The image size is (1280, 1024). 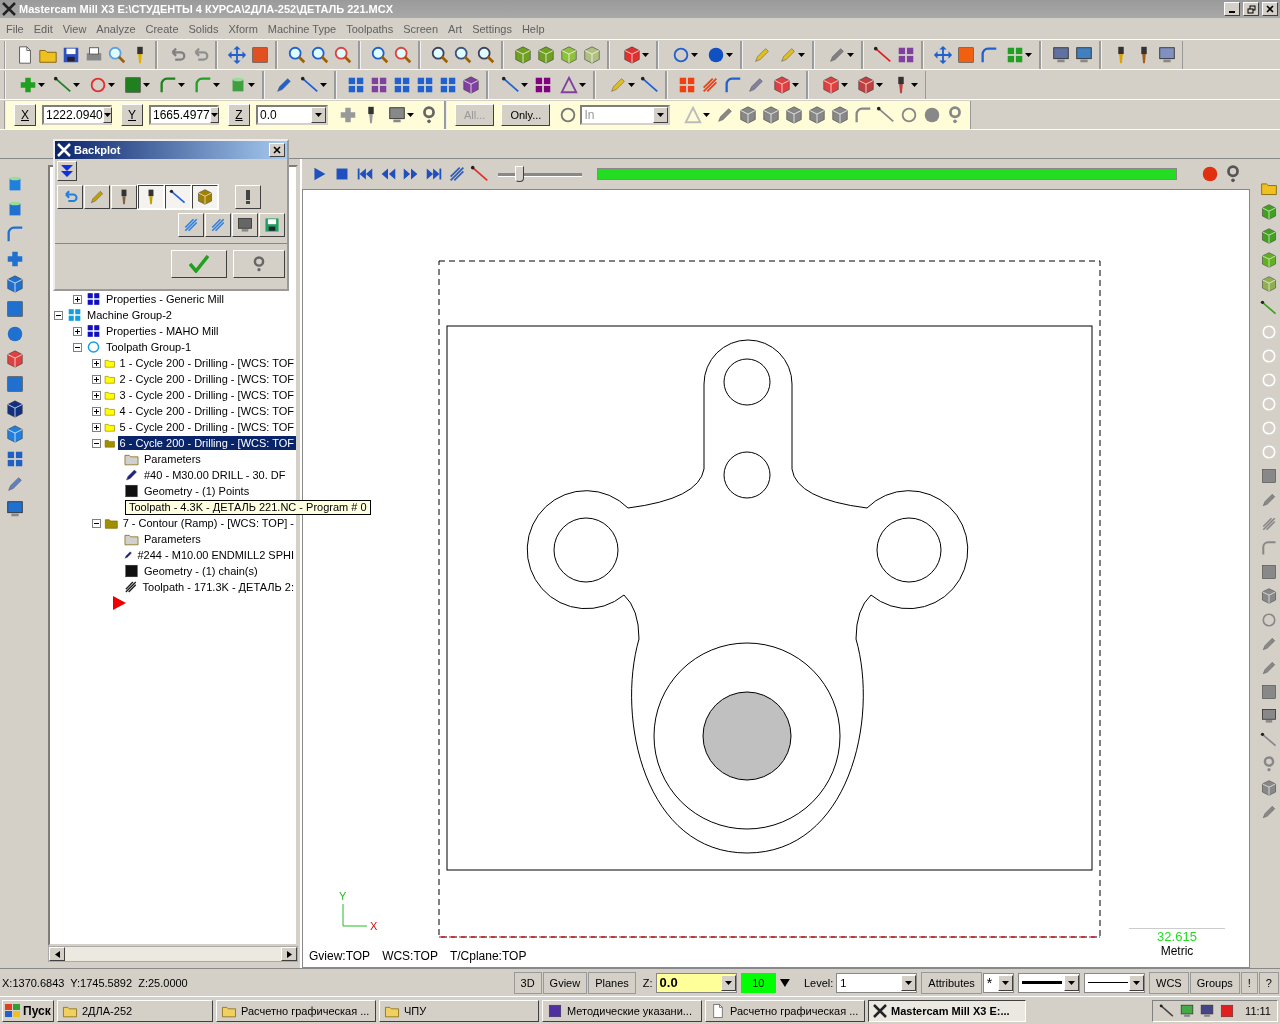 What do you see at coordinates (422, 28) in the screenshot?
I see `menu-item: Screen` at bounding box center [422, 28].